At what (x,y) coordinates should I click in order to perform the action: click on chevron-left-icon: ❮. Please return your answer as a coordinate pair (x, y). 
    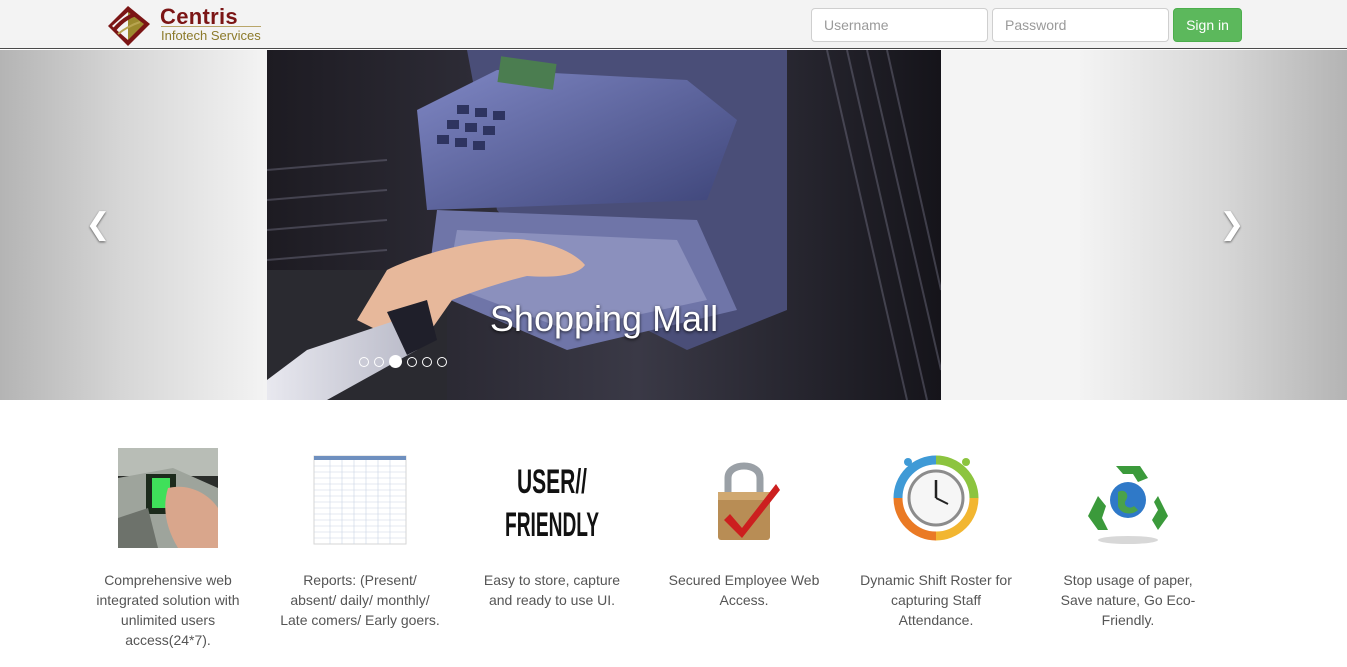
    Looking at the image, I should click on (98, 225).